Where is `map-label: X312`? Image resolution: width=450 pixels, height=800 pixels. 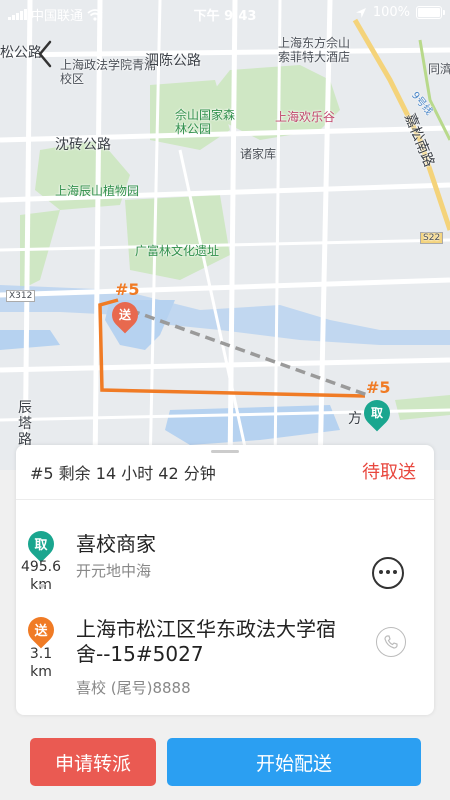 map-label: X312 is located at coordinates (21, 296).